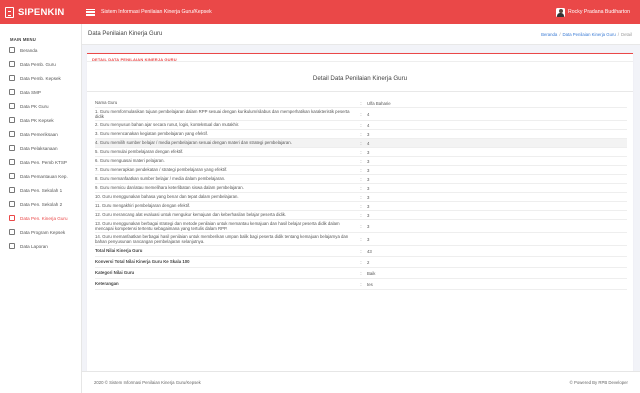 The height and width of the screenshot is (393, 640). I want to click on document-icon, so click(12, 78).